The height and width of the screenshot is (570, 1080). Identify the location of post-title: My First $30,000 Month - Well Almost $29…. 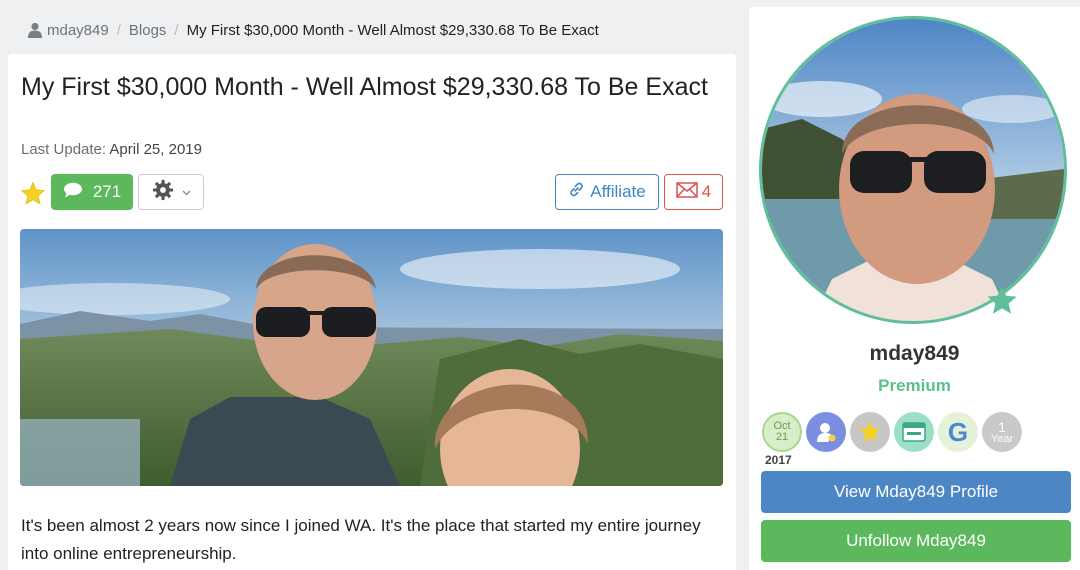
(364, 87).